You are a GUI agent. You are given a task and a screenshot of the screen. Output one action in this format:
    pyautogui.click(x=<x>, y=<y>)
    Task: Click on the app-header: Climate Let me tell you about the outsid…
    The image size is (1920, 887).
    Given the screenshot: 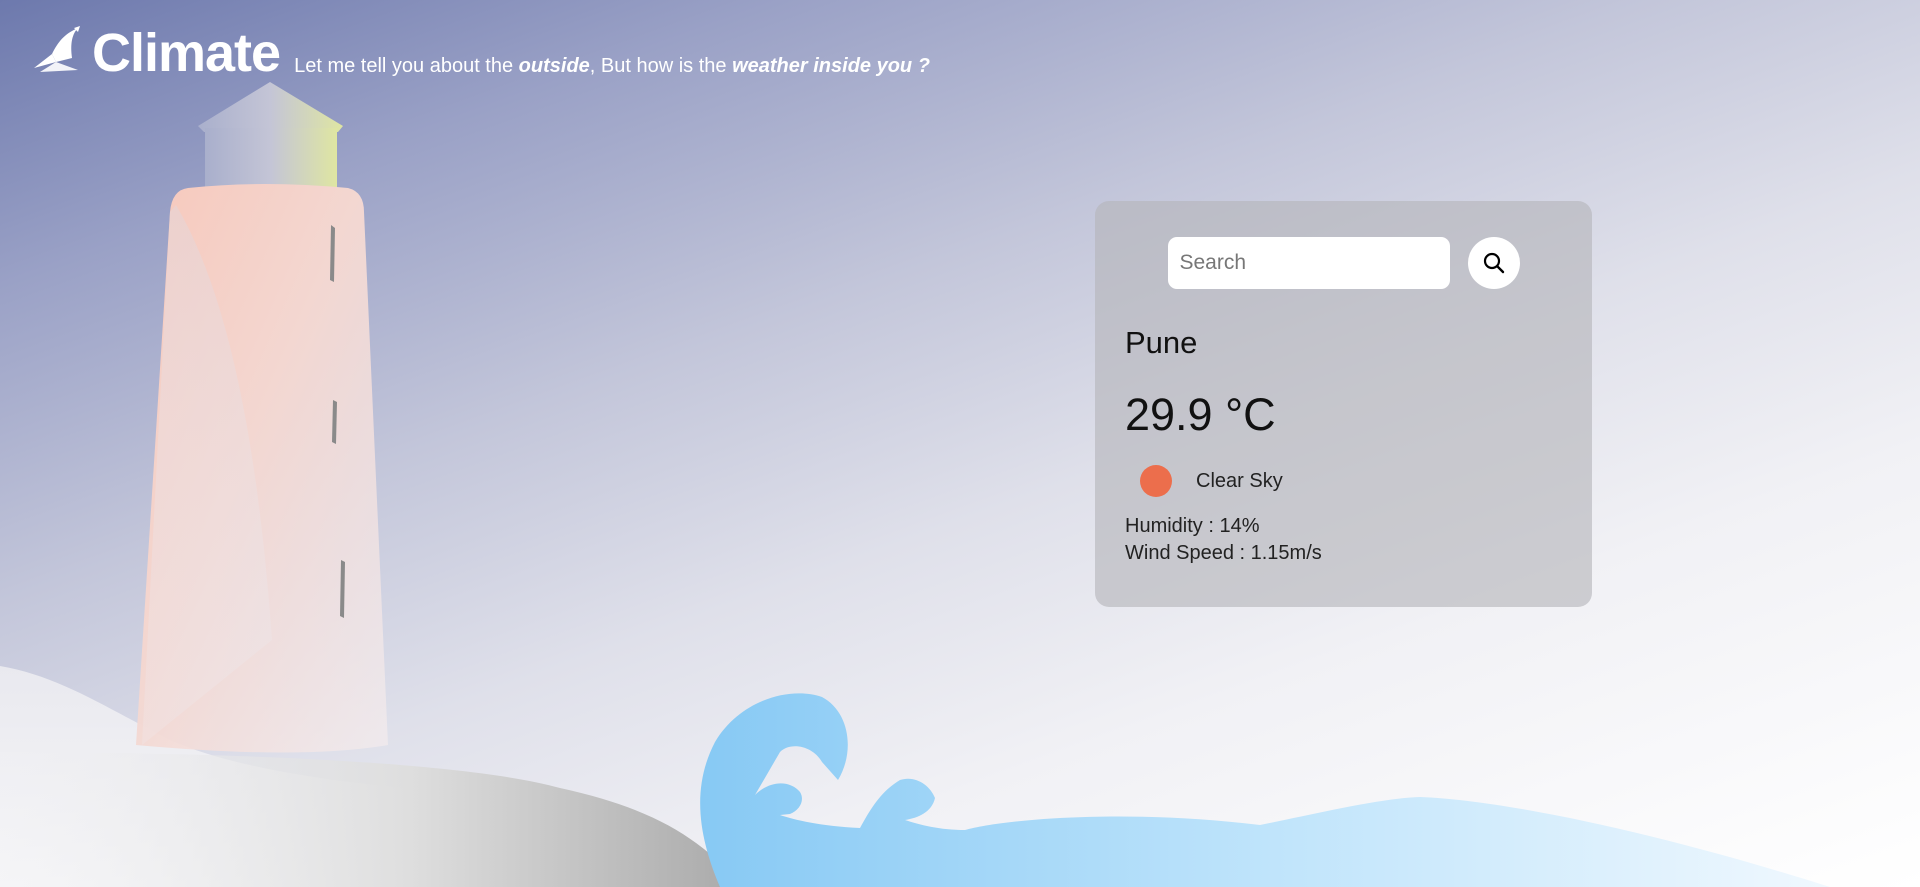 What is the action you would take?
    pyautogui.click(x=480, y=52)
    